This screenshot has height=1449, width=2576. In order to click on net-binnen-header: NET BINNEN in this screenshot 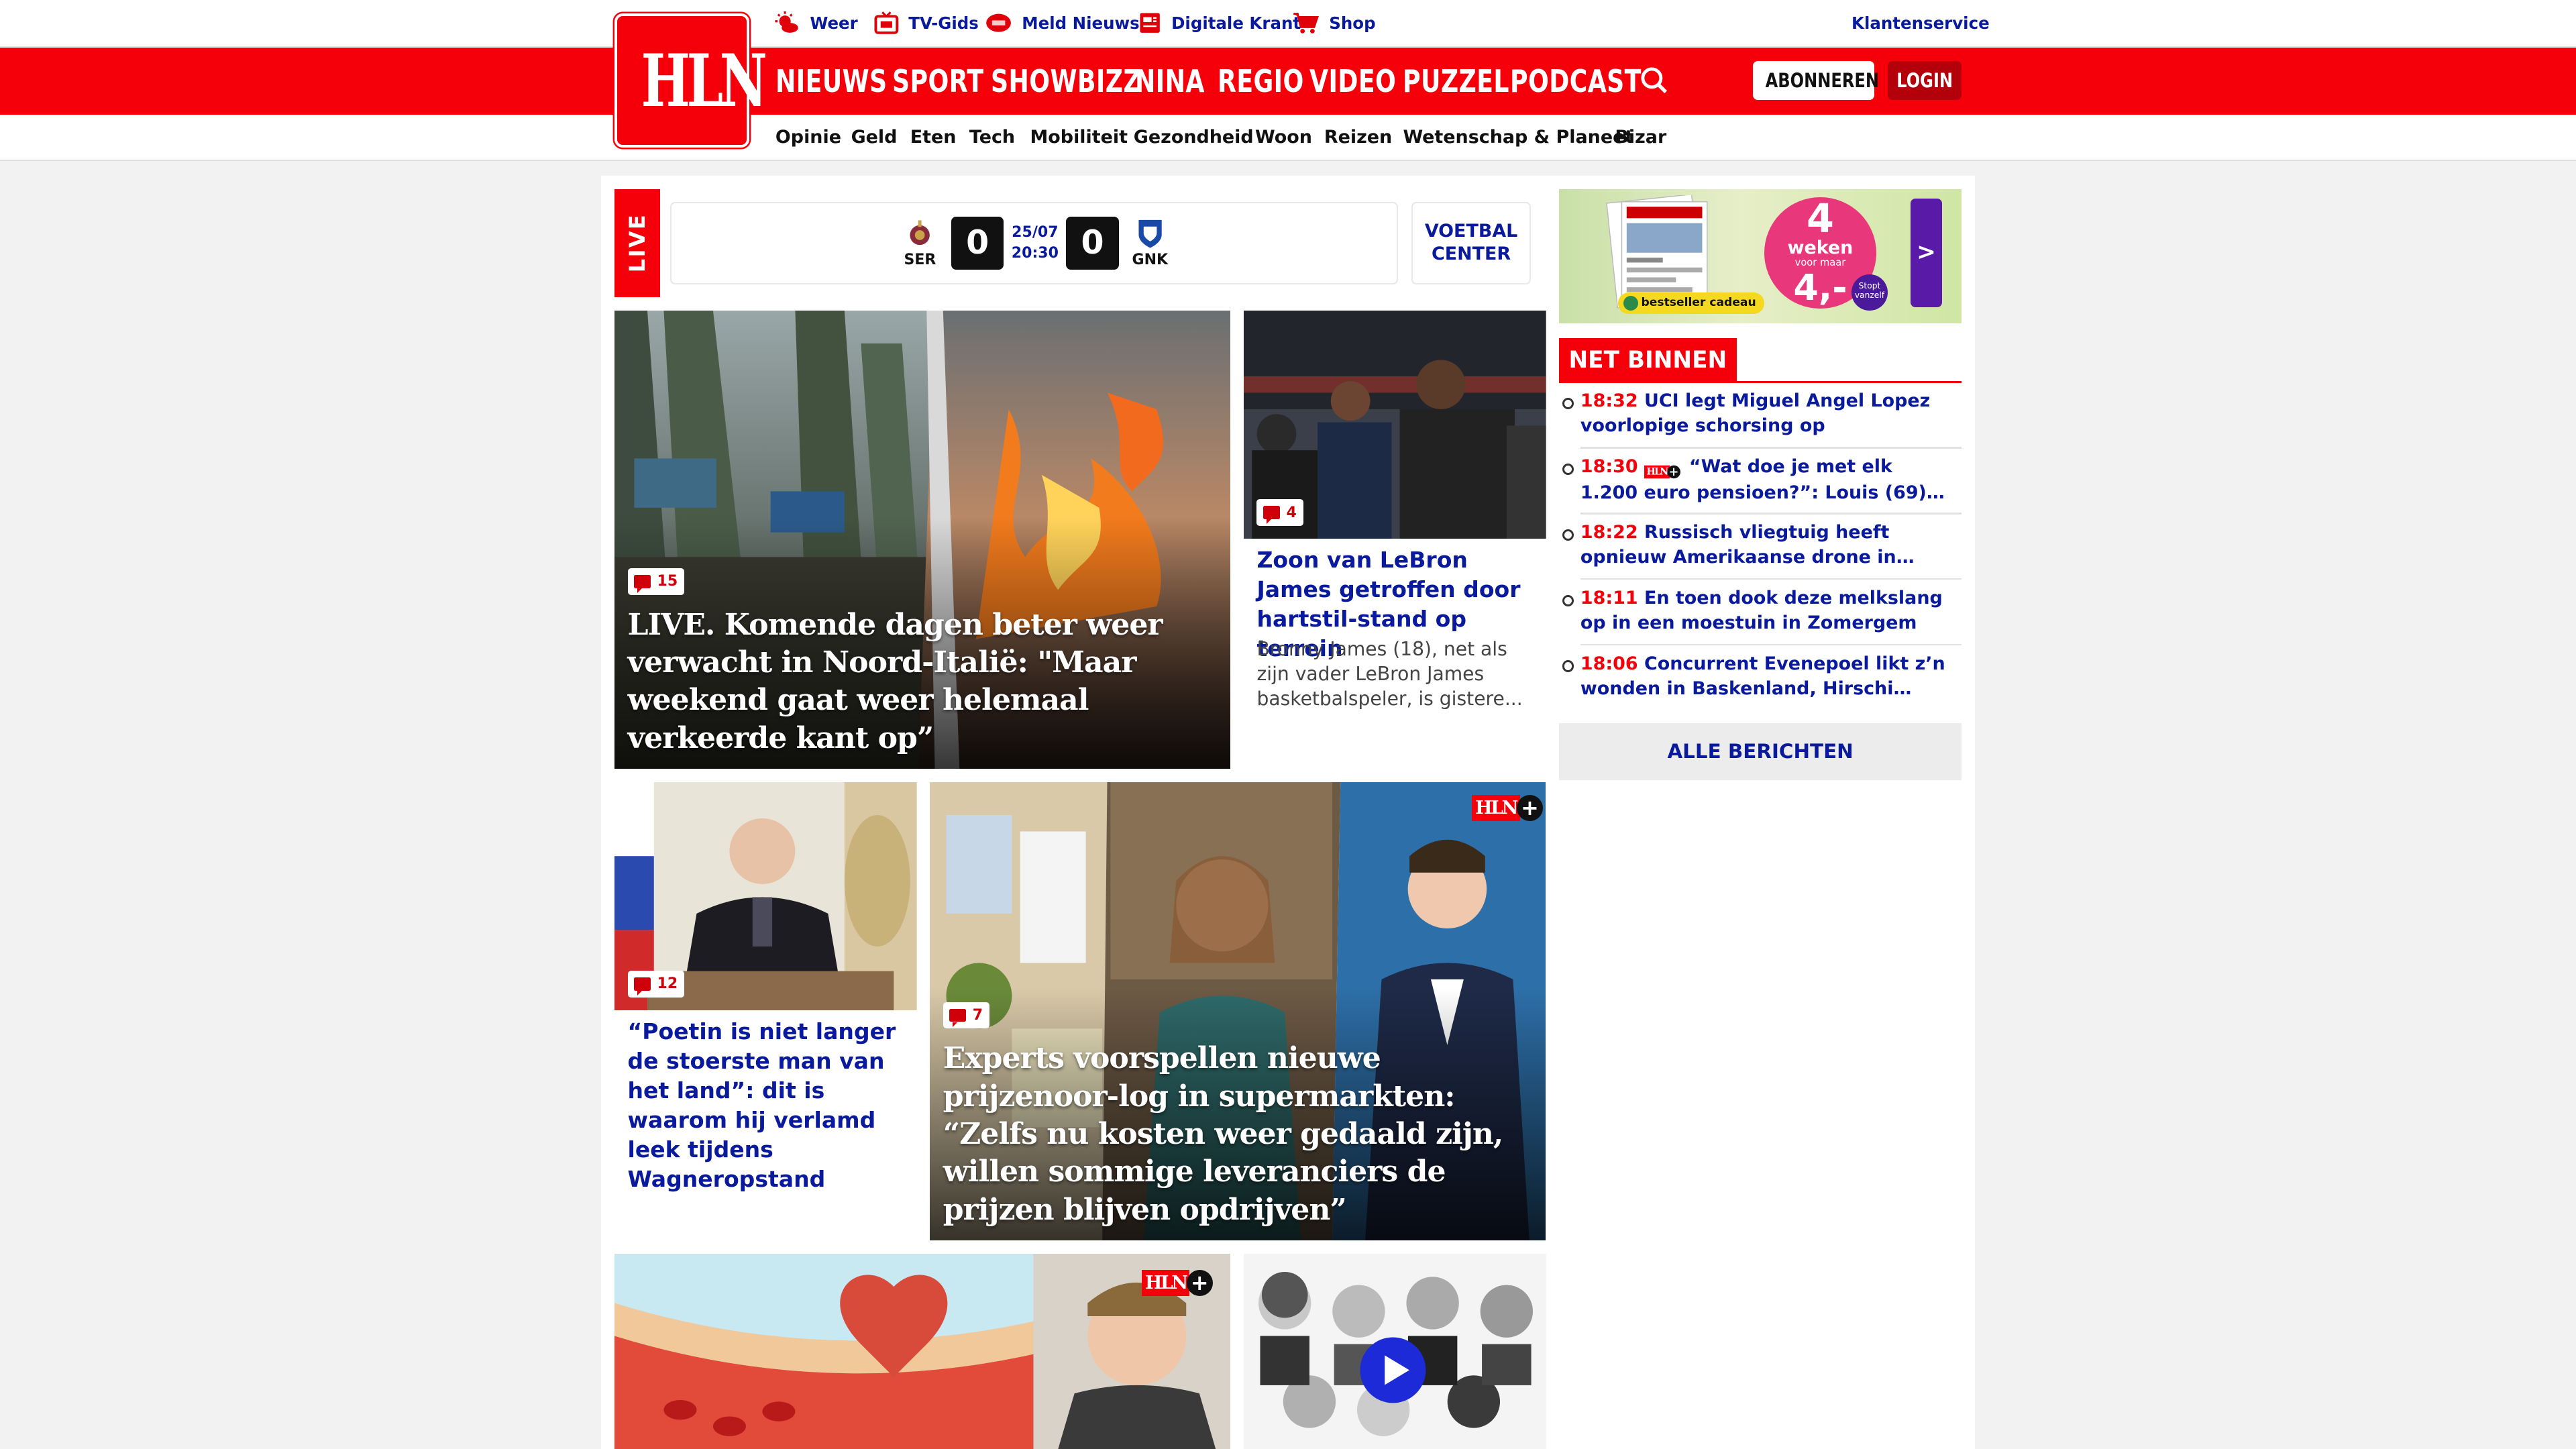, I will do `click(1648, 360)`.